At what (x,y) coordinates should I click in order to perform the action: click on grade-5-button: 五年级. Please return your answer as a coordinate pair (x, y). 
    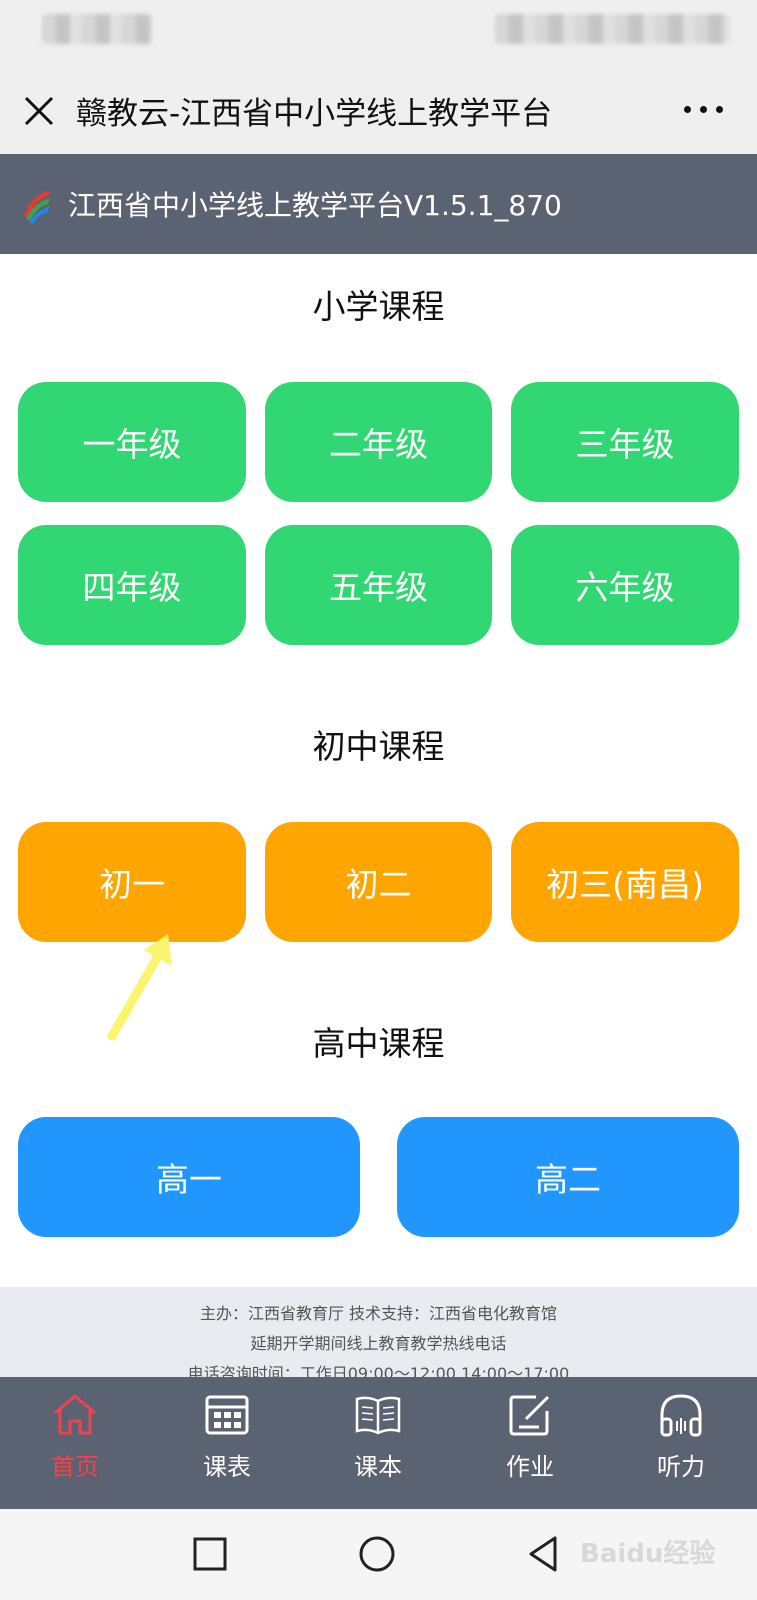
    Looking at the image, I should click on (378, 585).